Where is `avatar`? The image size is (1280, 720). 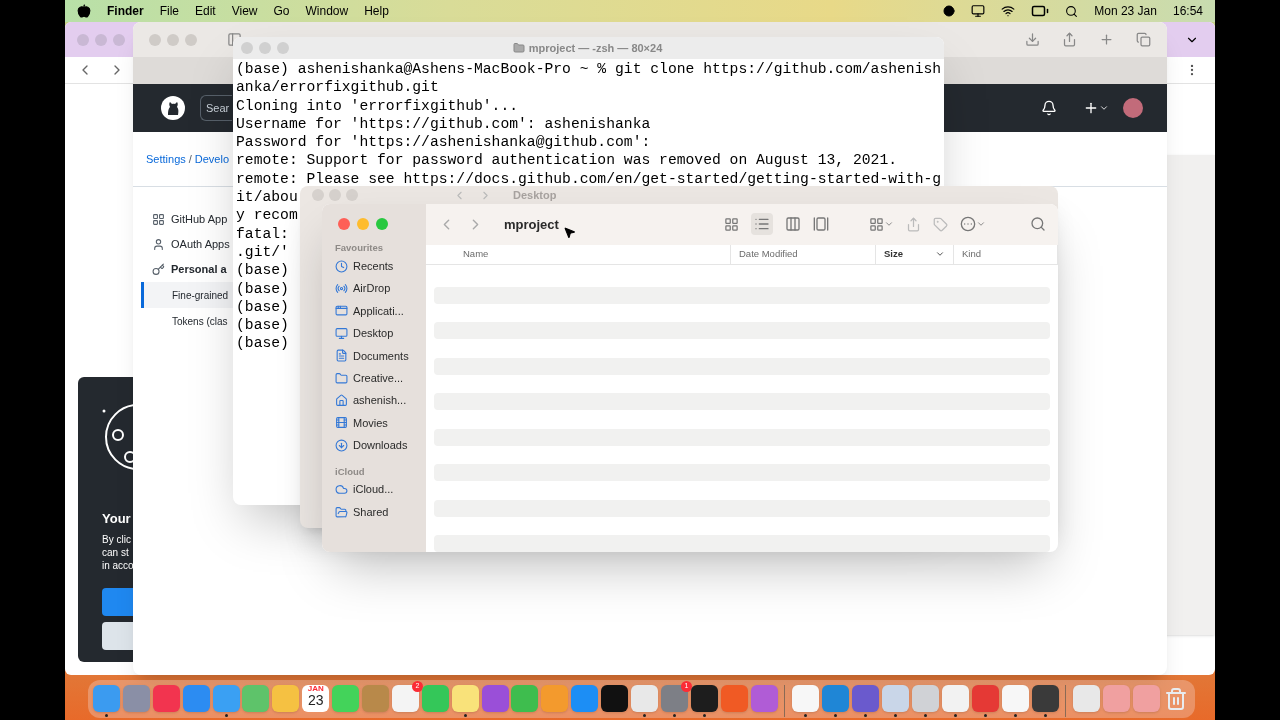
avatar is located at coordinates (1133, 108).